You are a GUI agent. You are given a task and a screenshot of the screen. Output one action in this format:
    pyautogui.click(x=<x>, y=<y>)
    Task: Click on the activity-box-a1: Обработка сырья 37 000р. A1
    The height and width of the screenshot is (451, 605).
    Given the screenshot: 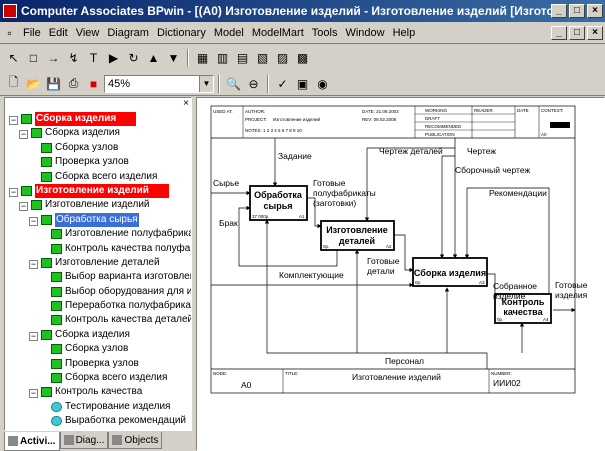 What is the action you would take?
    pyautogui.click(x=278, y=203)
    